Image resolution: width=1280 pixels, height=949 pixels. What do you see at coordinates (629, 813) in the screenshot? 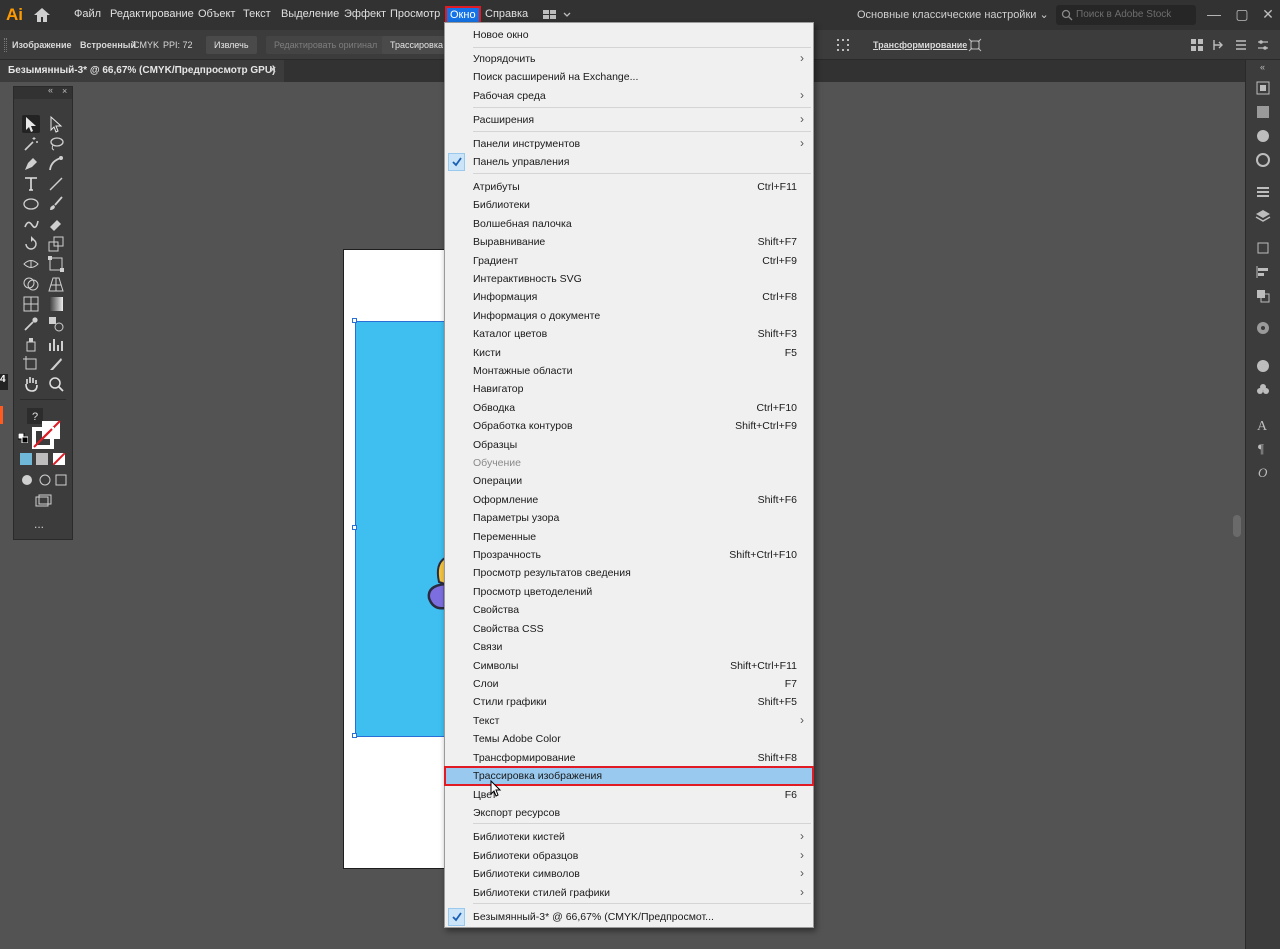
I see `menu-item: Экспорт ресурсов` at bounding box center [629, 813].